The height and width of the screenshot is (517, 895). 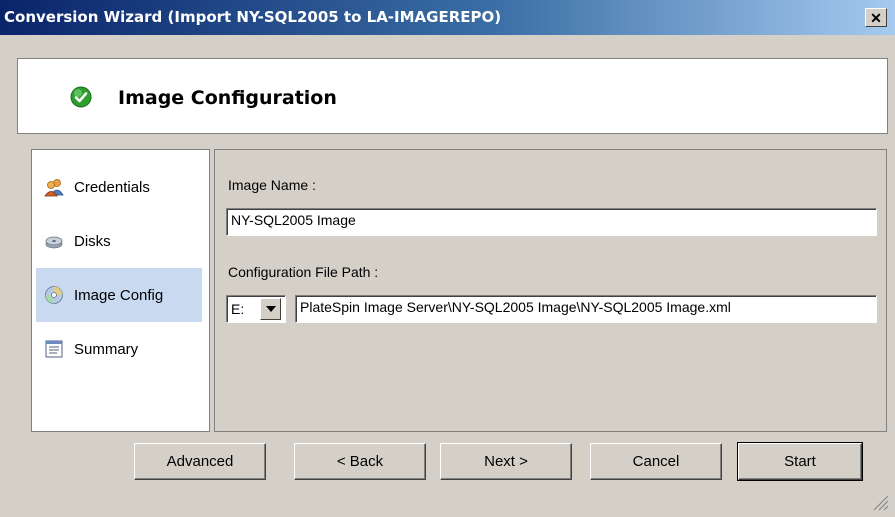 I want to click on nav-item-disks: Disks, so click(x=119, y=241).